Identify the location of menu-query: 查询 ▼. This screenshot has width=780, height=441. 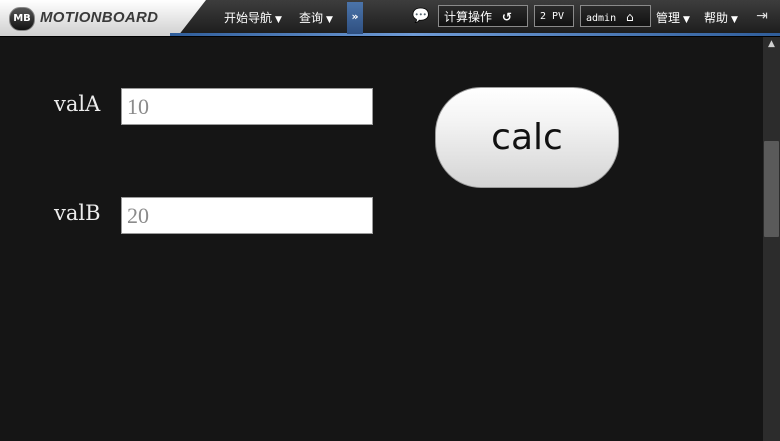
(316, 17).